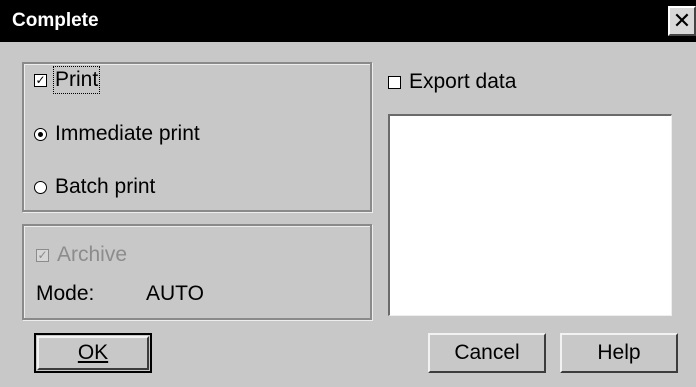 The height and width of the screenshot is (387, 696). I want to click on help-button: Help, so click(619, 353).